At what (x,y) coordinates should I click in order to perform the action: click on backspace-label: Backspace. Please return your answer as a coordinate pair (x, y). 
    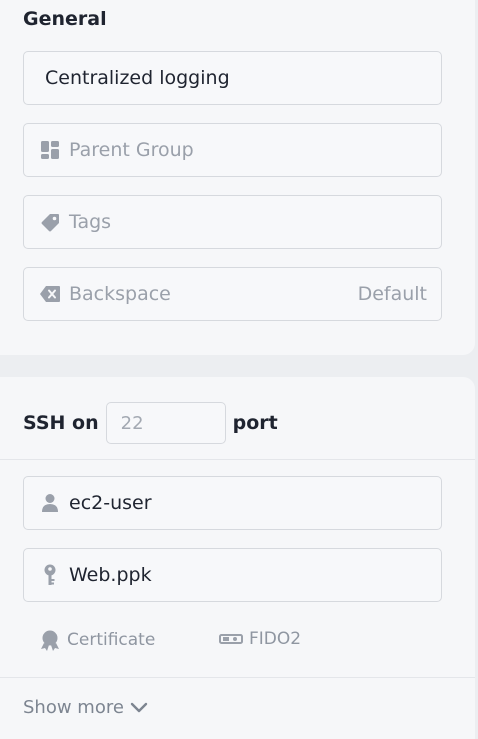
    Looking at the image, I should click on (120, 294).